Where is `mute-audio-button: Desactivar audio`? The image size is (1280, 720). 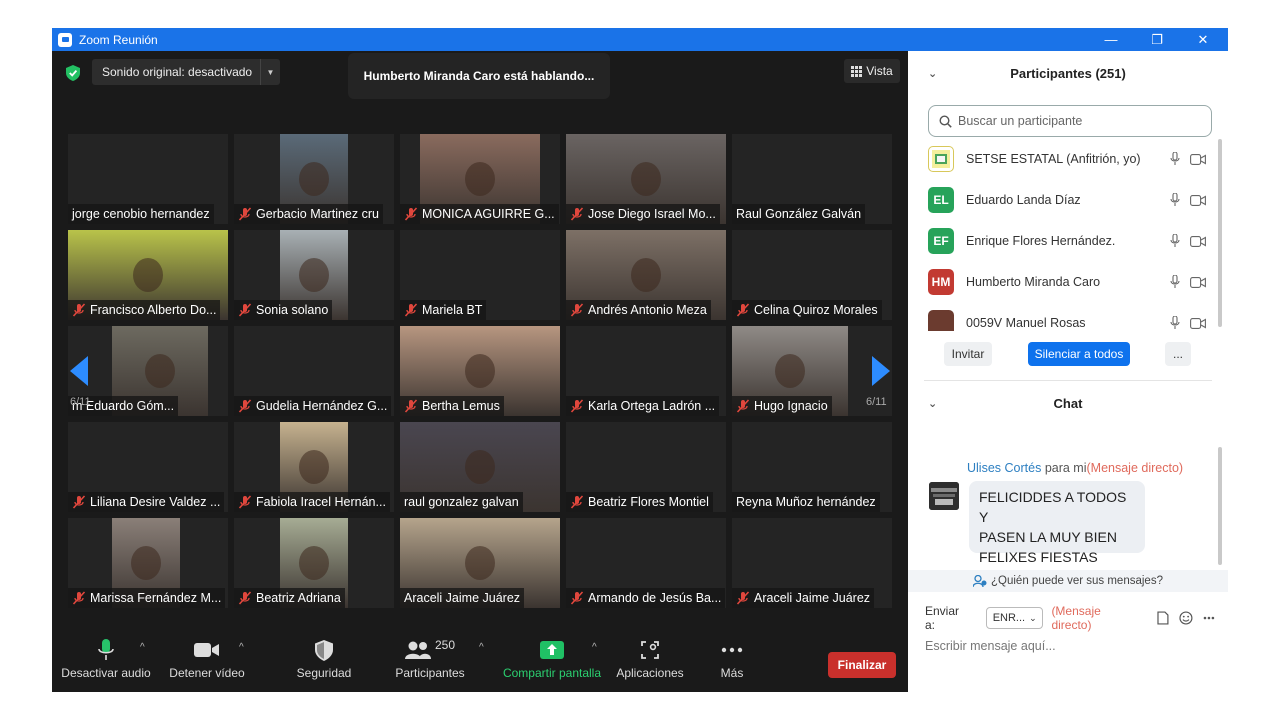 mute-audio-button: Desactivar audio is located at coordinates (106, 663).